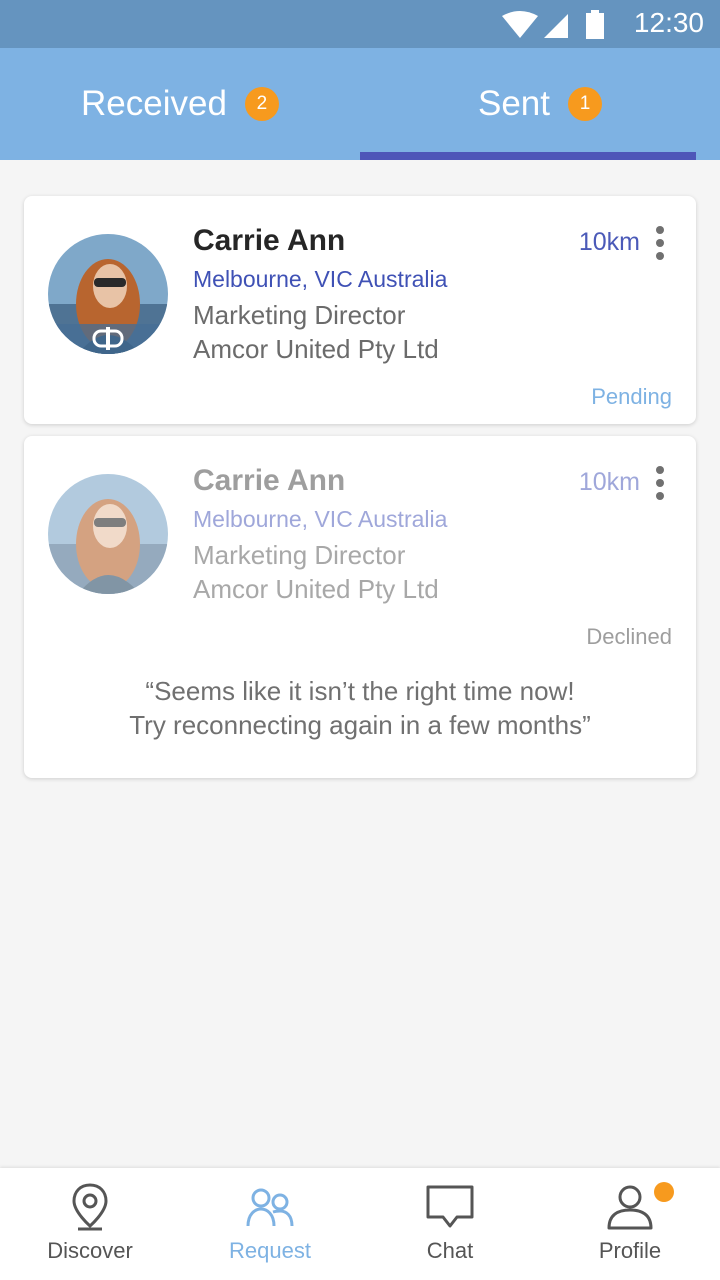 The height and width of the screenshot is (1280, 720). What do you see at coordinates (450, 1207) in the screenshot?
I see `chat-bubble-icon` at bounding box center [450, 1207].